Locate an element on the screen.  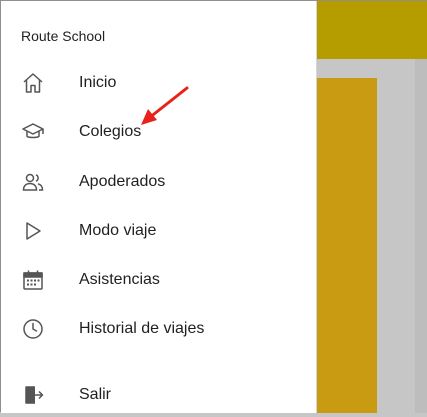
people-icon is located at coordinates (33, 182).